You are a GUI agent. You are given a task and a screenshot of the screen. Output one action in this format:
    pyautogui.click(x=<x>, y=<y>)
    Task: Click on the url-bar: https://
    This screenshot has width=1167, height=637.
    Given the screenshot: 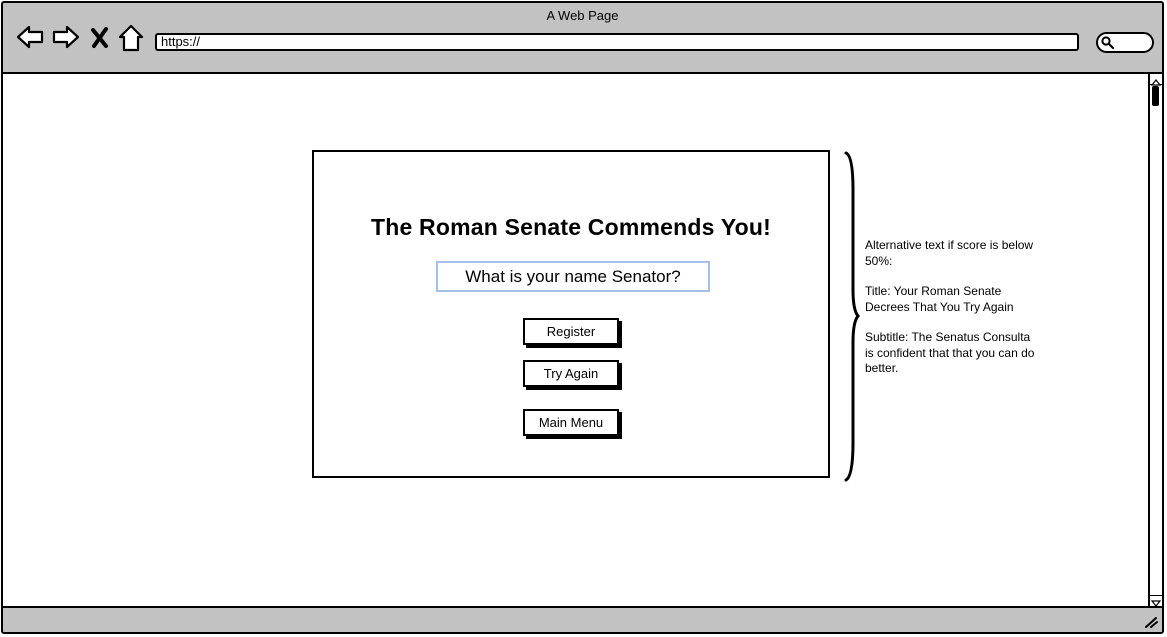 What is the action you would take?
    pyautogui.click(x=617, y=42)
    